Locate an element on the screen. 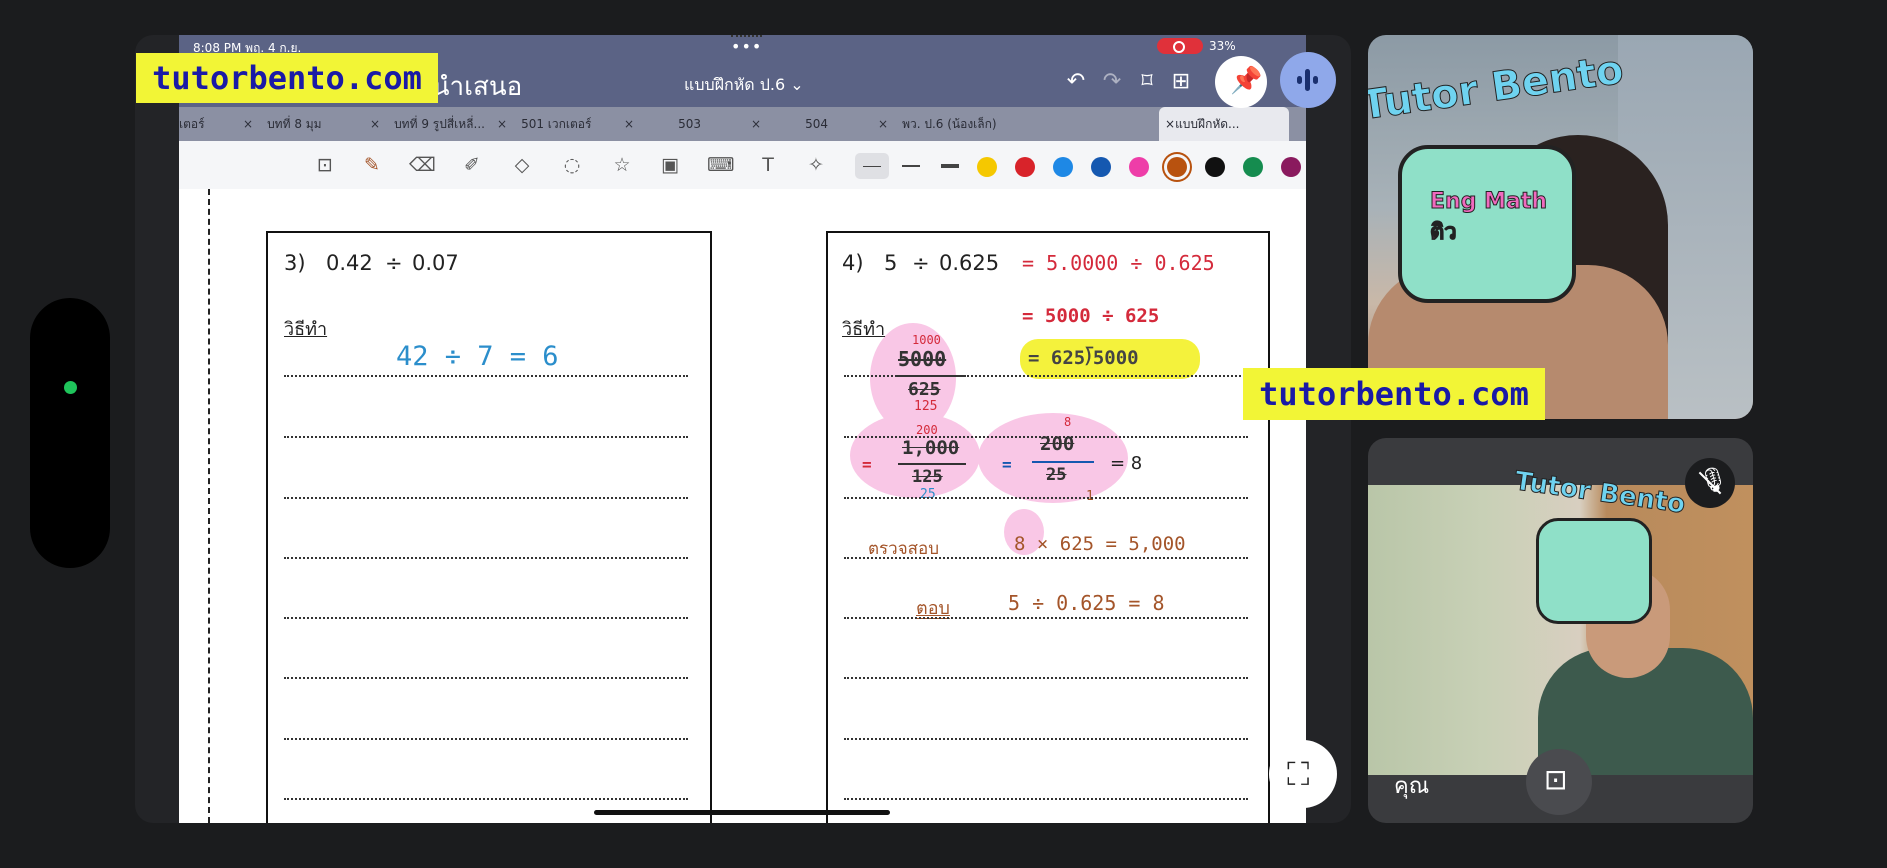 Image resolution: width=1887 pixels, height=868 pixels. frac1-bottom-small: 125 is located at coordinates (926, 406).